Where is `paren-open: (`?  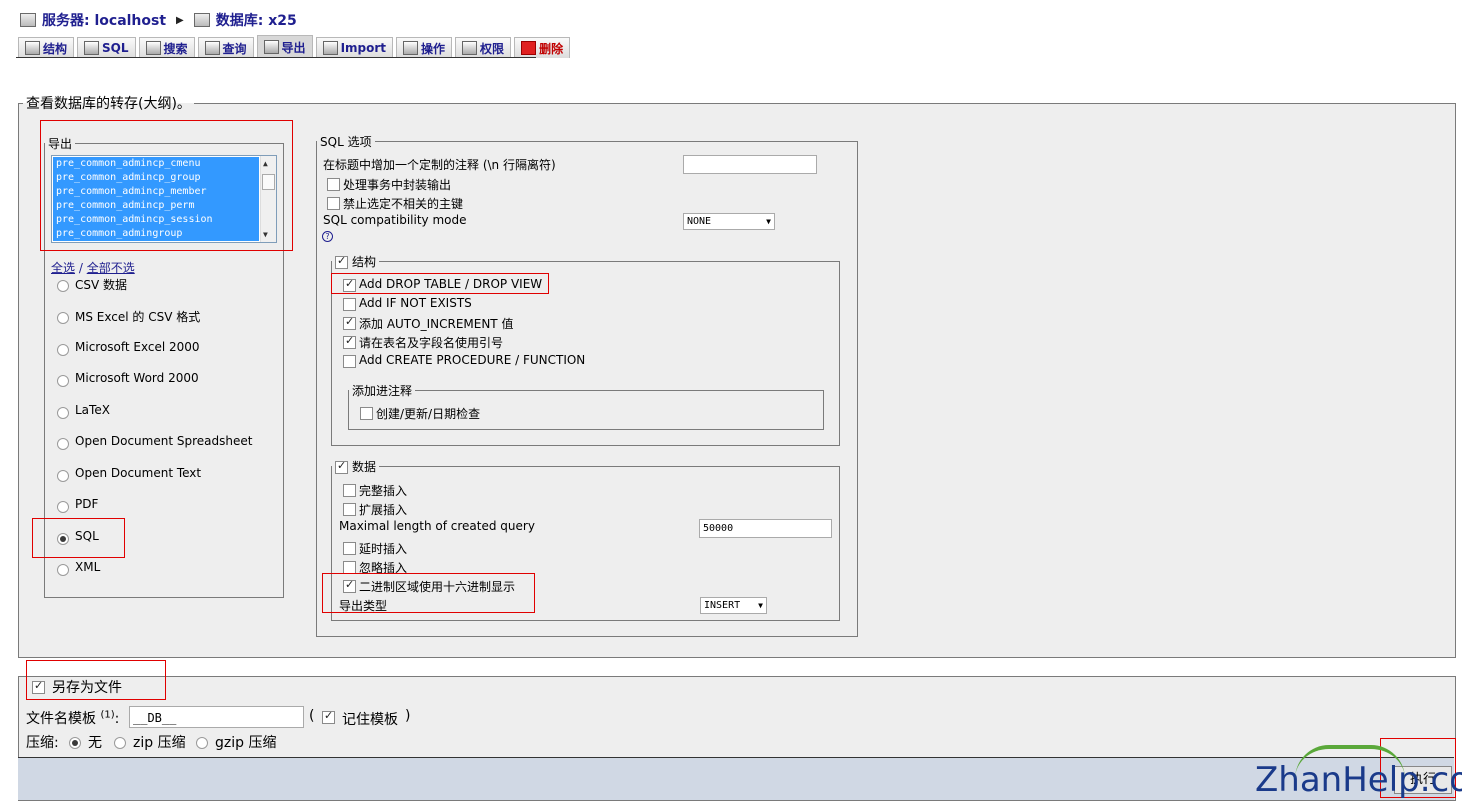 paren-open: ( is located at coordinates (312, 716).